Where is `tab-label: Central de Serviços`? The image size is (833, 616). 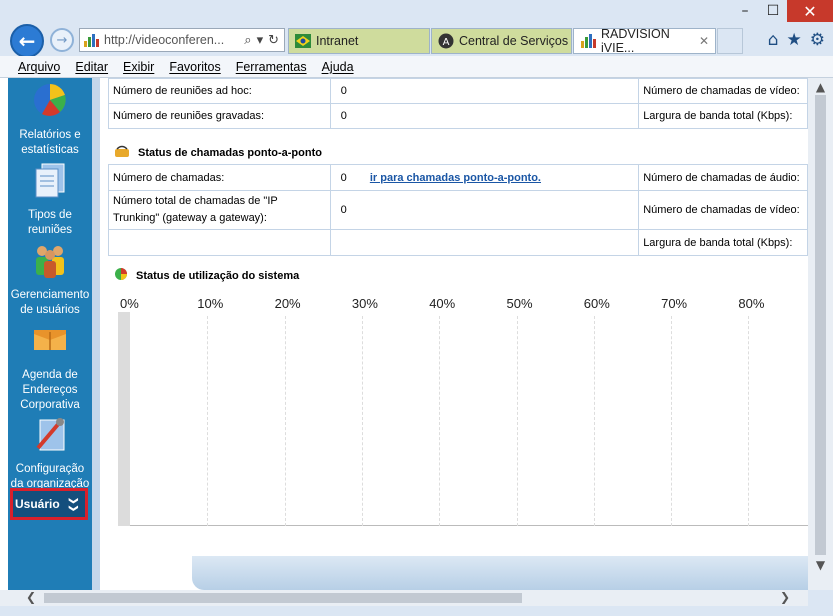 tab-label: Central de Serviços is located at coordinates (514, 41).